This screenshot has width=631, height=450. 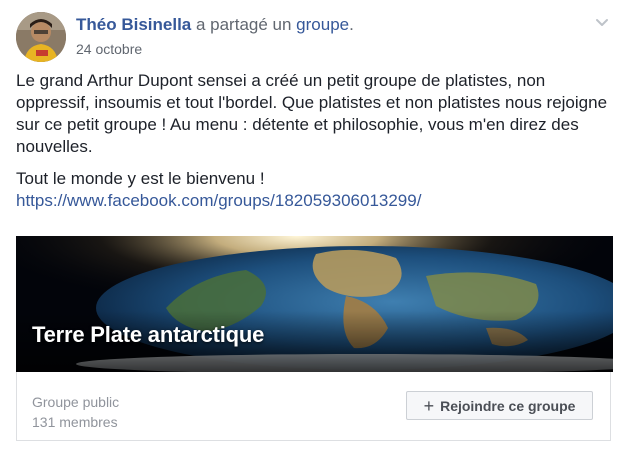 I want to click on group-member-count: 131 membres, so click(x=75, y=422).